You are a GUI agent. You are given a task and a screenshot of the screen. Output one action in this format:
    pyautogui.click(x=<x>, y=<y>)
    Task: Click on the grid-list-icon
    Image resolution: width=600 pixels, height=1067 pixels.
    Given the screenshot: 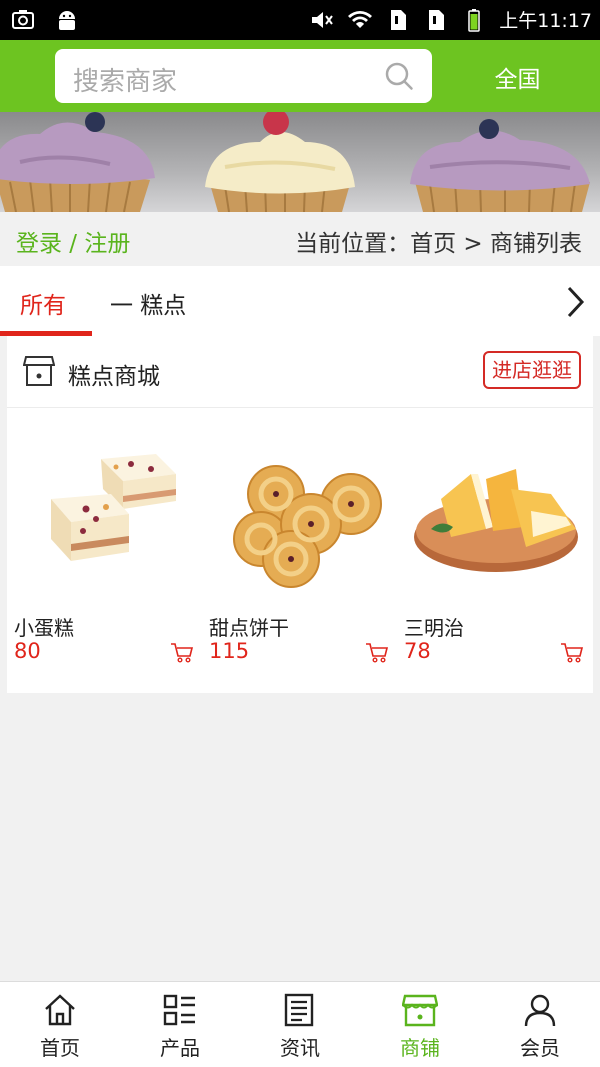 What is the action you would take?
    pyautogui.click(x=179, y=1010)
    